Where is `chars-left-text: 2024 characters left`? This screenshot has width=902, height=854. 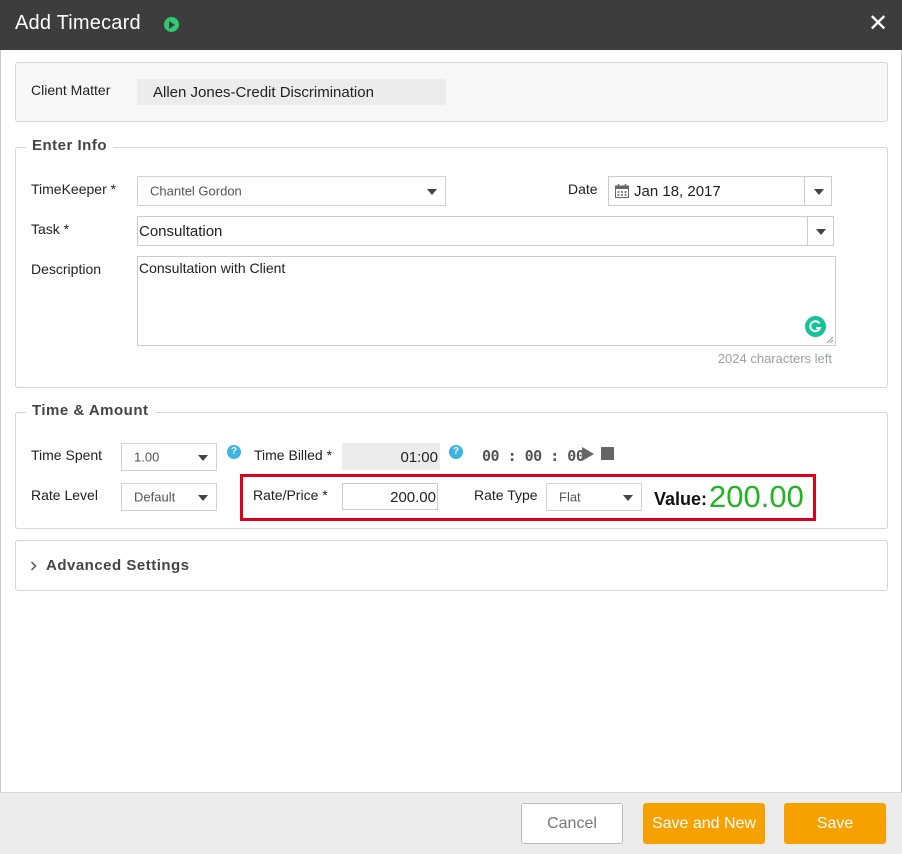 chars-left-text: 2024 characters left is located at coordinates (774, 358).